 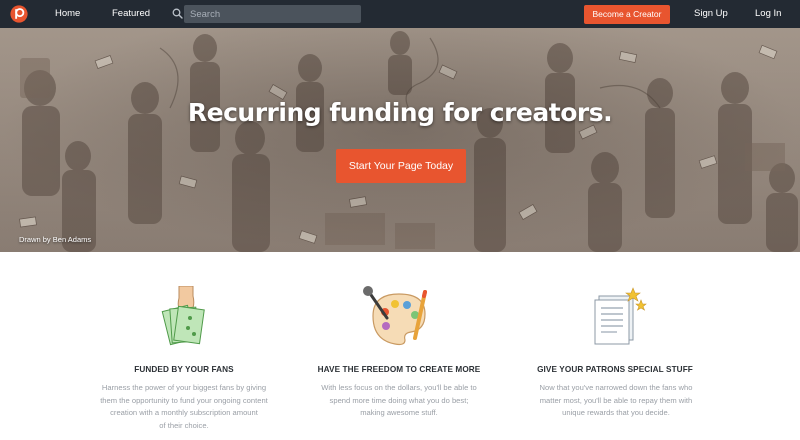 I want to click on search-input, so click(x=272, y=14).